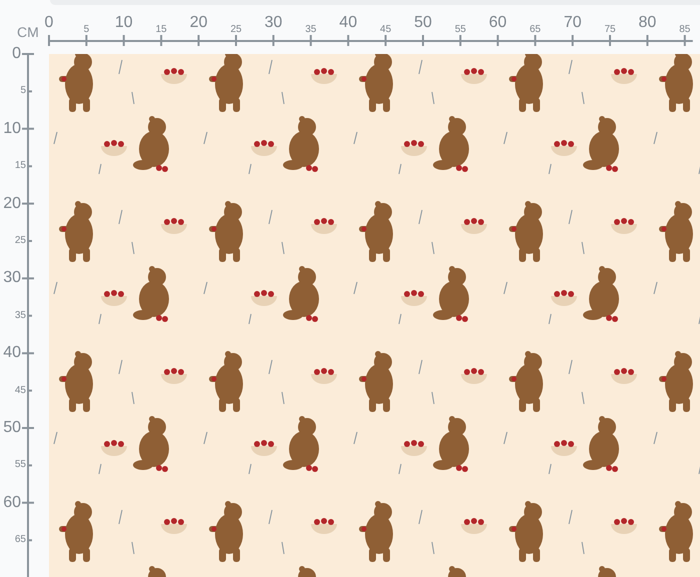  Describe the element at coordinates (610, 30) in the screenshot. I see `ruler-label: 75` at that location.